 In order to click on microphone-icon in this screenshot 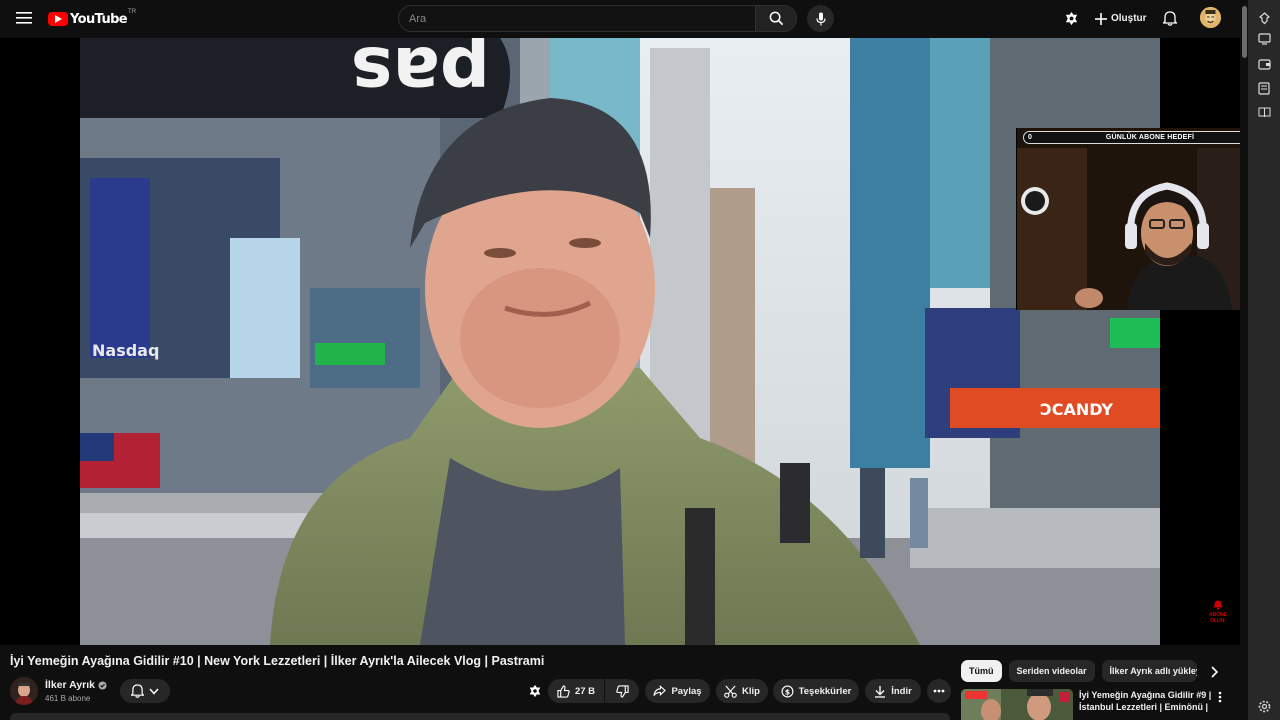, I will do `click(820, 18)`.